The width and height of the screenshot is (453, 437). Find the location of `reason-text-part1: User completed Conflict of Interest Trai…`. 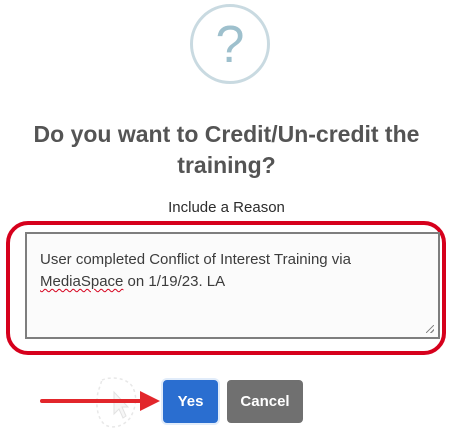

reason-text-part1: User completed Conflict of Interest Trai… is located at coordinates (195, 259).